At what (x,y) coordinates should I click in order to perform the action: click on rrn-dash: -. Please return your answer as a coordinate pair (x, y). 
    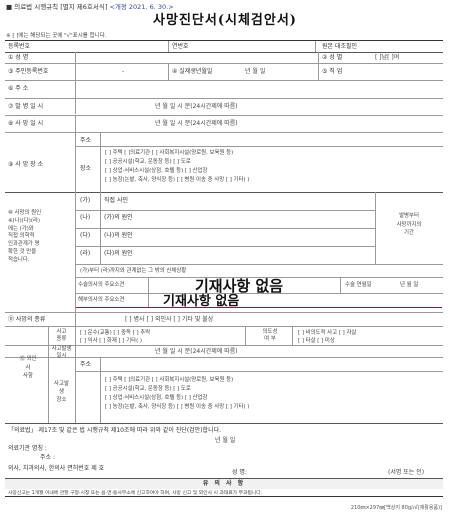
    Looking at the image, I should click on (123, 71).